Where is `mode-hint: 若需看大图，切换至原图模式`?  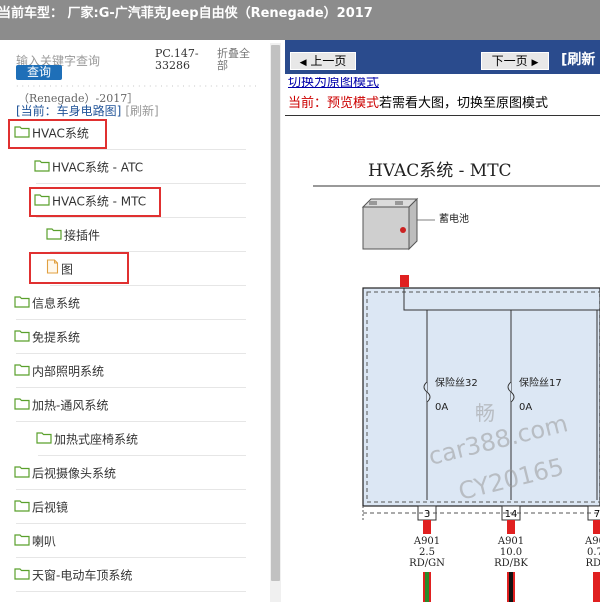 mode-hint: 若需看大图，切换至原图模式 is located at coordinates (464, 103).